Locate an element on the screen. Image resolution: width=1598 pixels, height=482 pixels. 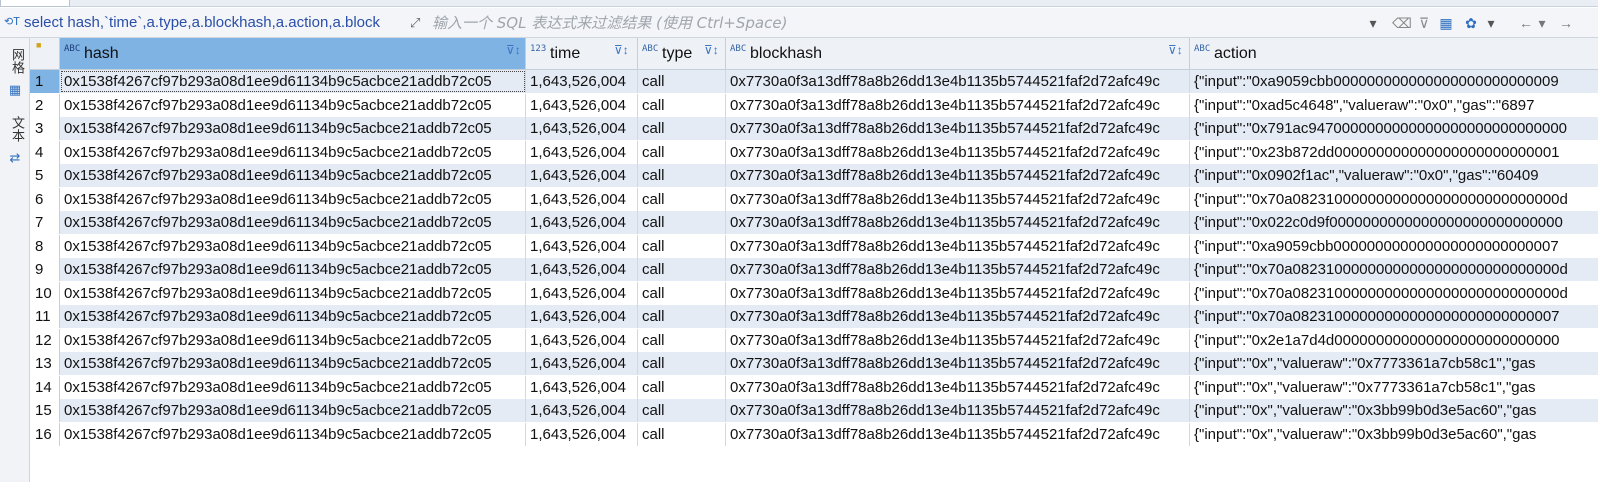
grid-view-label: 网格 is located at coordinates (15, 63).